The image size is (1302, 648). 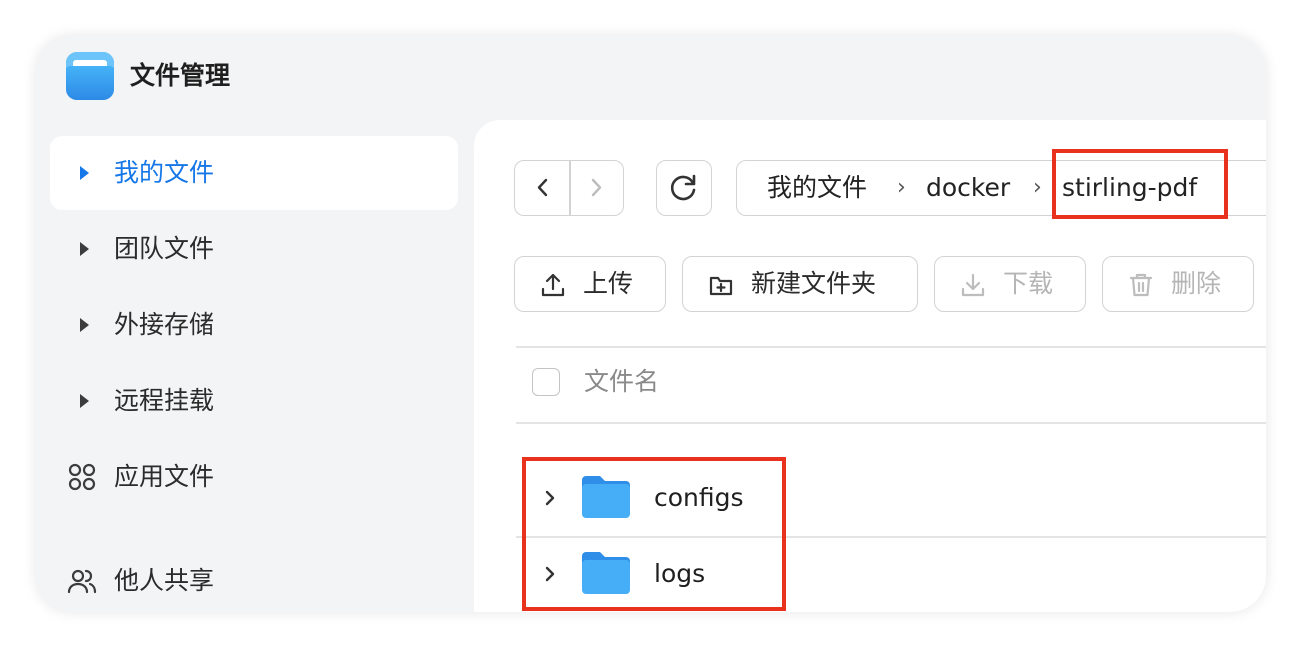 I want to click on new-folder-button: 新建文件夹, so click(x=800, y=284).